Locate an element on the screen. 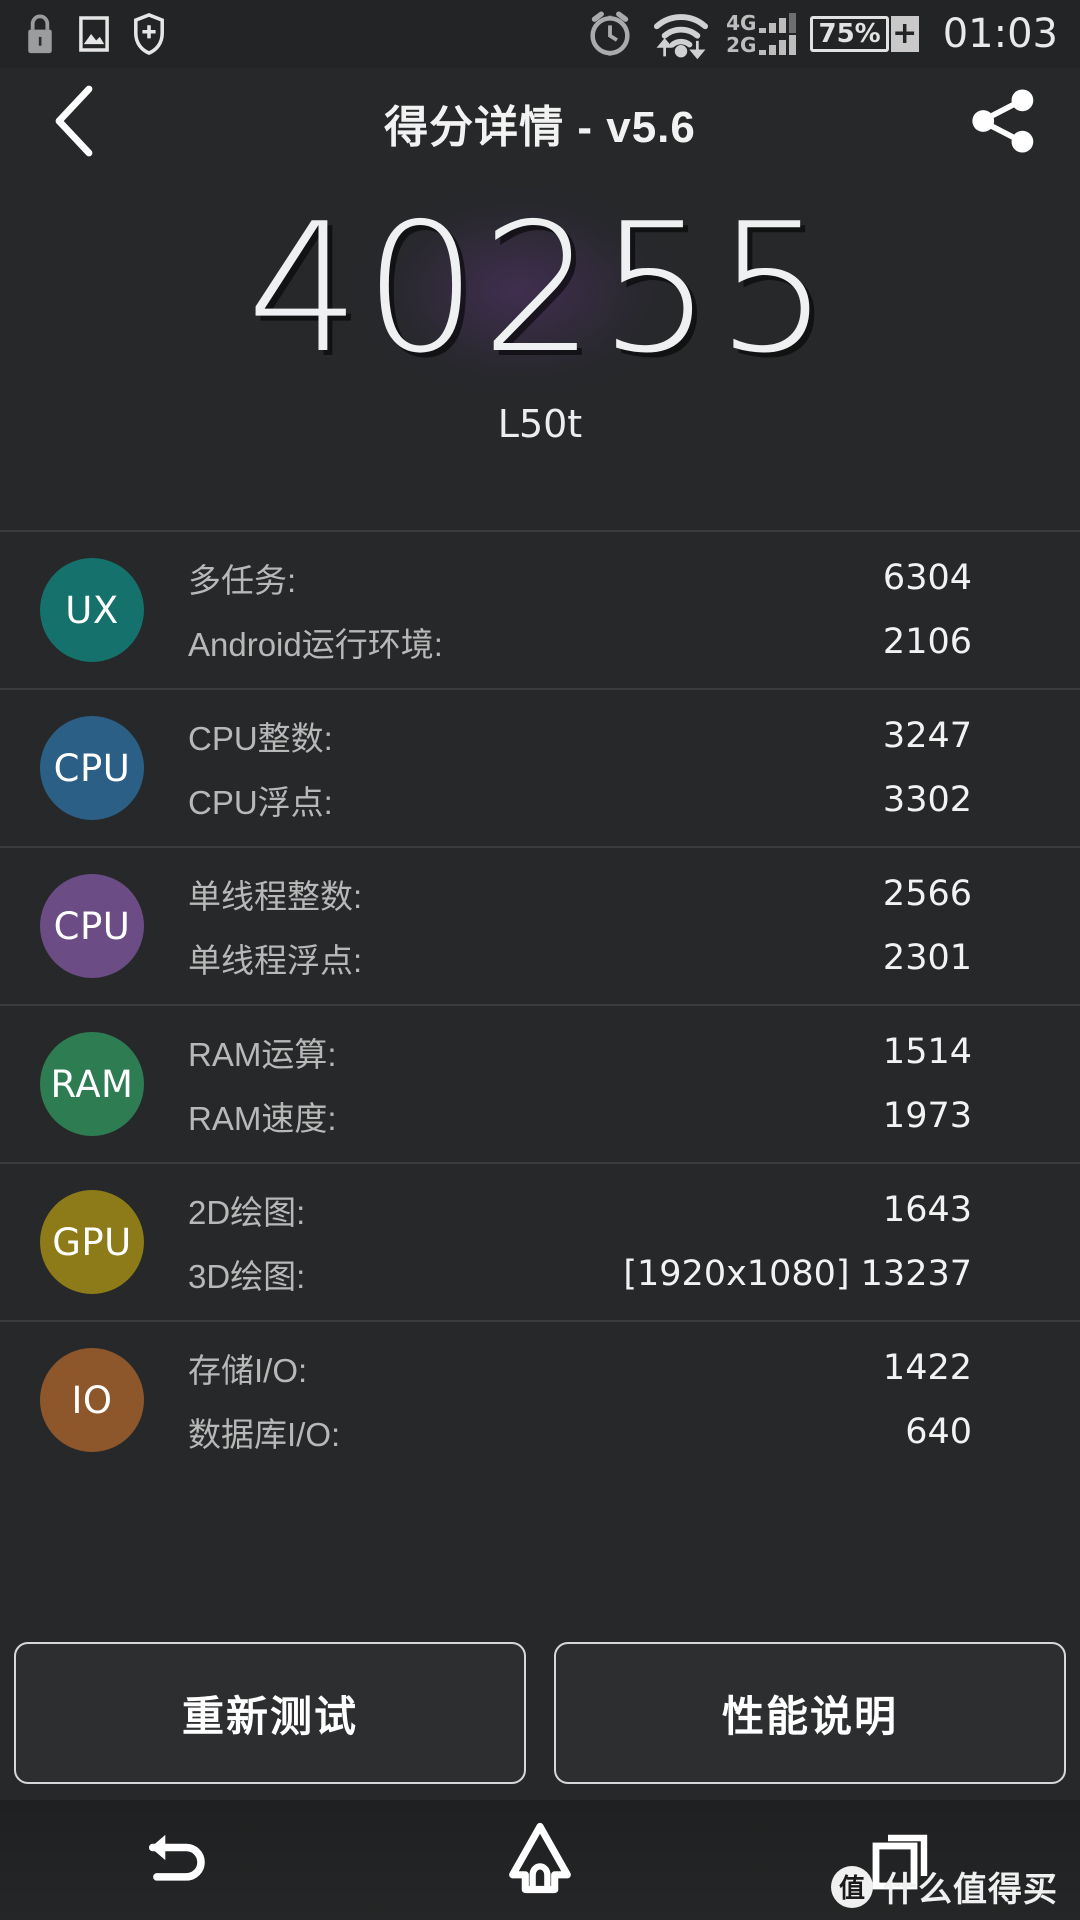  result-value: 3302 is located at coordinates (927, 800).